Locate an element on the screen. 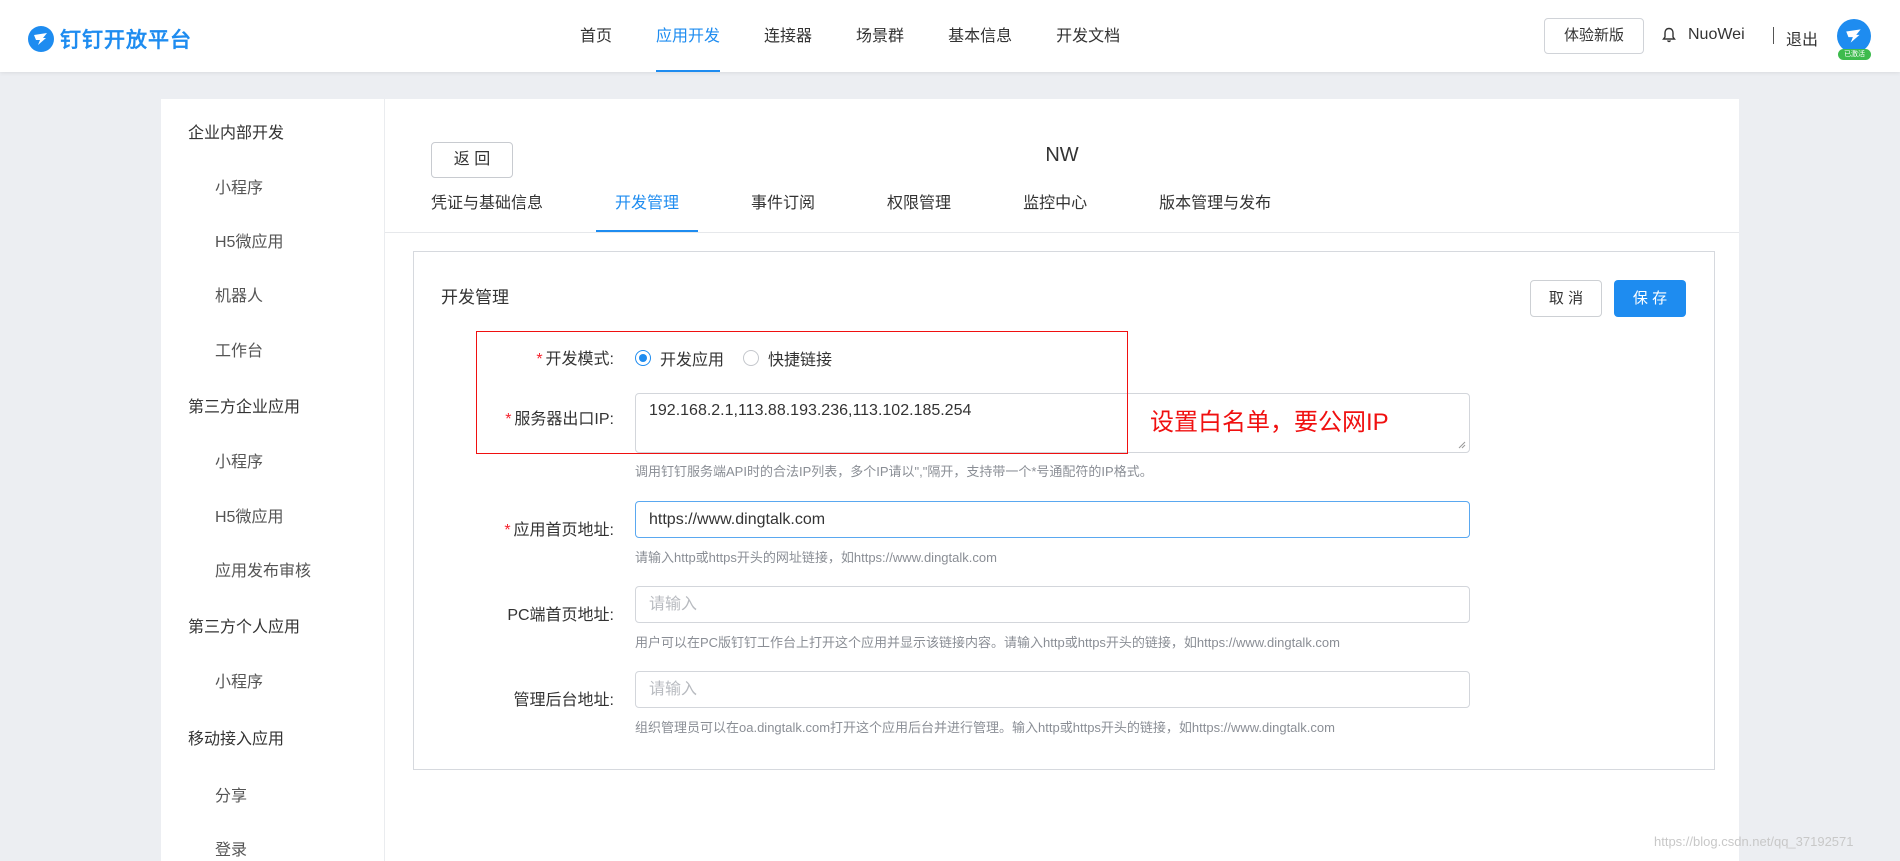  server-ip-label-text: 服务器出口IP: is located at coordinates (564, 419).